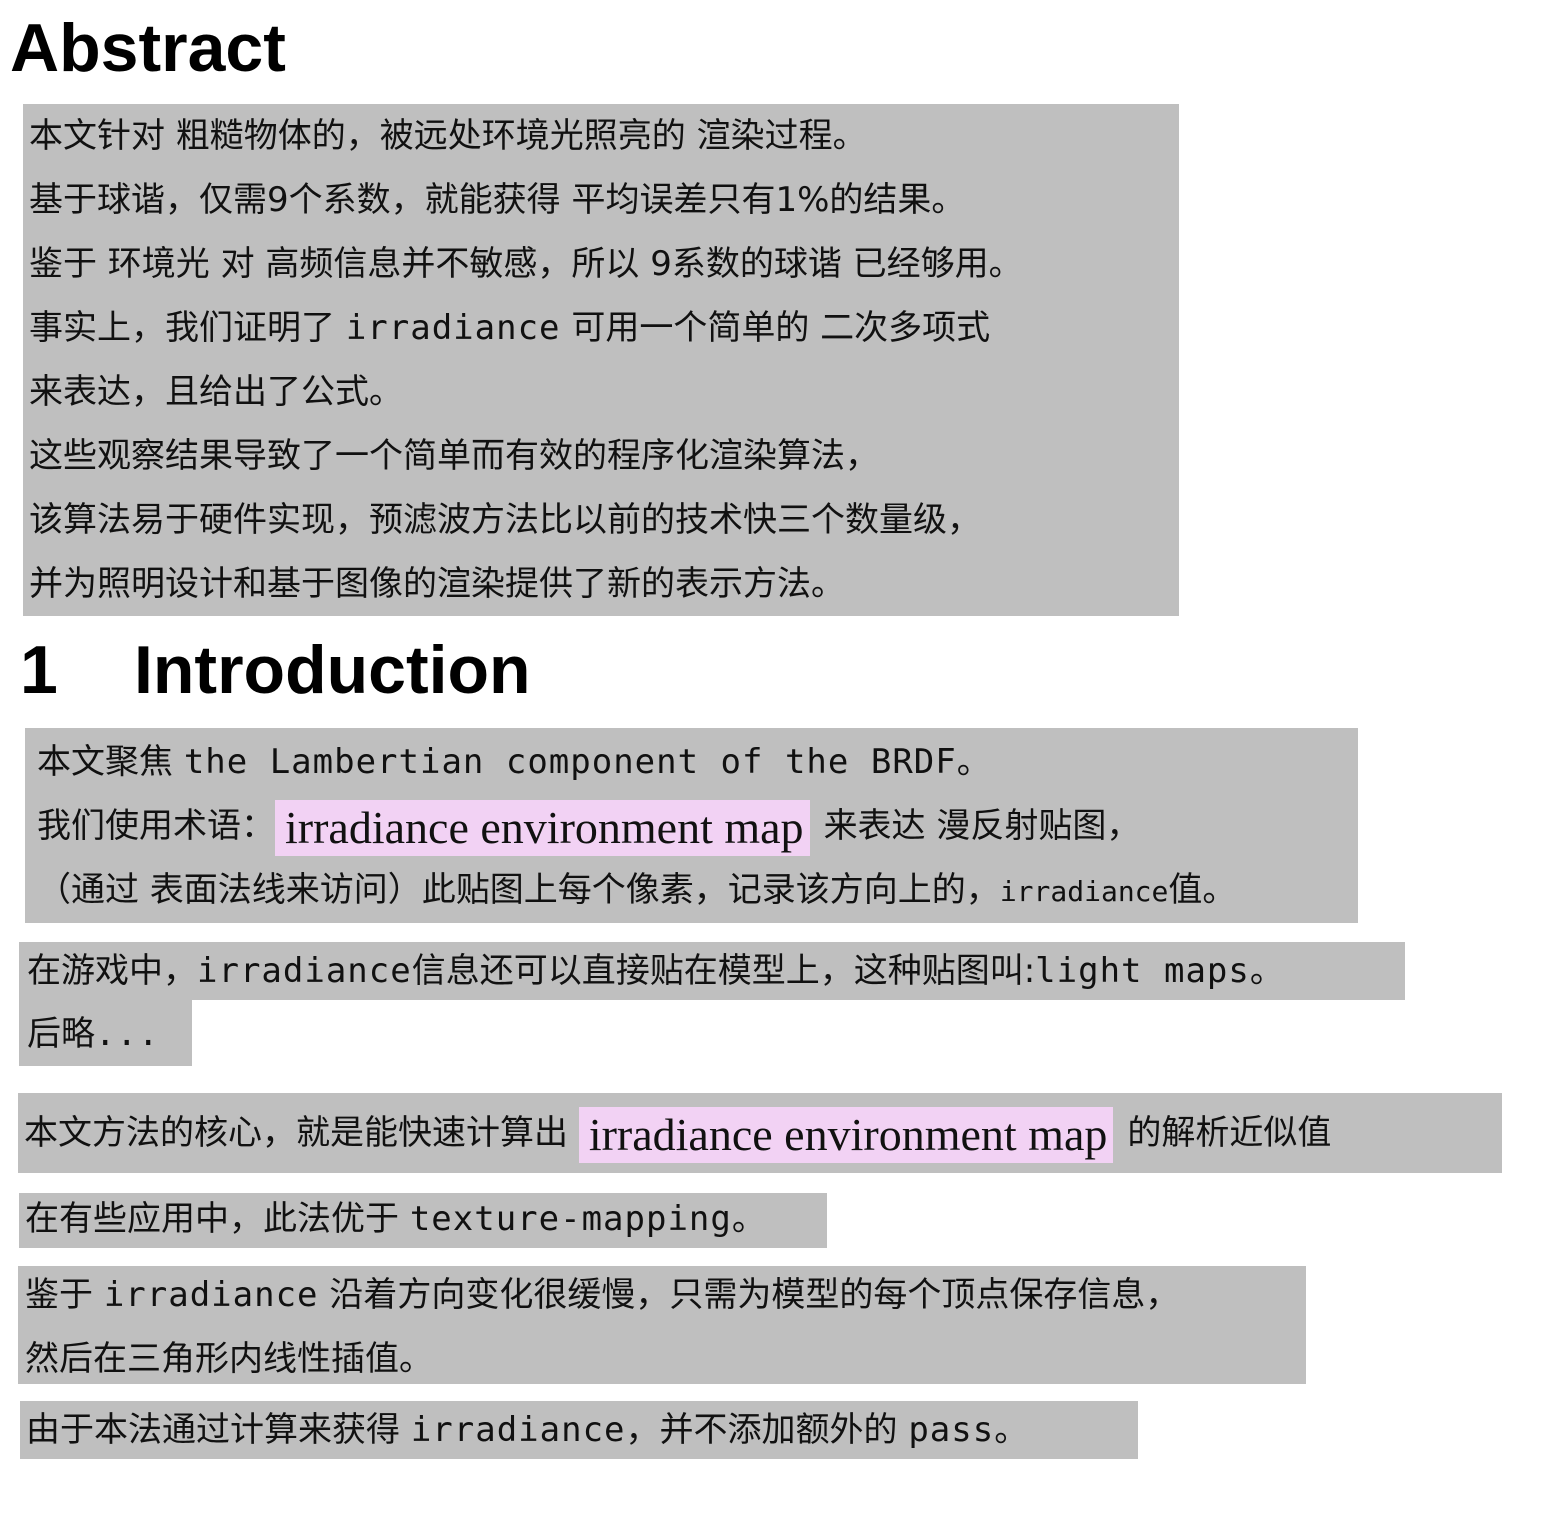 This screenshot has height=1526, width=1558. What do you see at coordinates (454, 456) in the screenshot?
I see `abstract-line-6: 这些观察结果导致了一个简单而有效的程序化渲染算法，` at bounding box center [454, 456].